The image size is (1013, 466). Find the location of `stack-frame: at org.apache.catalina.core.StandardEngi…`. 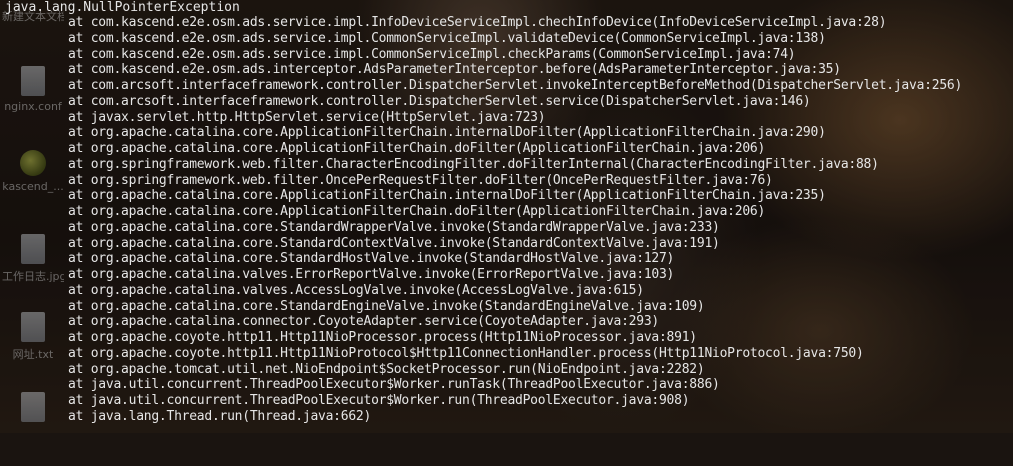

stack-frame: at org.apache.catalina.core.StandardEngi… is located at coordinates (386, 306).